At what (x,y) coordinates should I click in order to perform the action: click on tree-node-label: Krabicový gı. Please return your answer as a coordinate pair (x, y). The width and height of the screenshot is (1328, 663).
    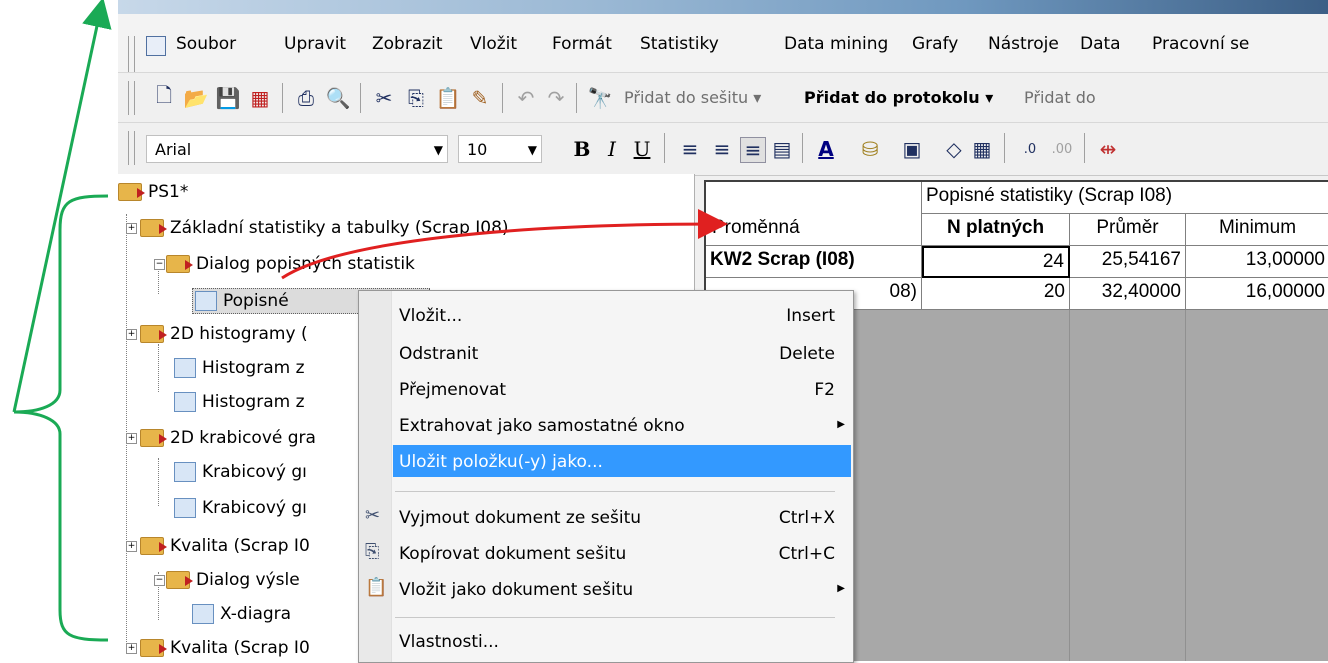
    Looking at the image, I should click on (254, 508).